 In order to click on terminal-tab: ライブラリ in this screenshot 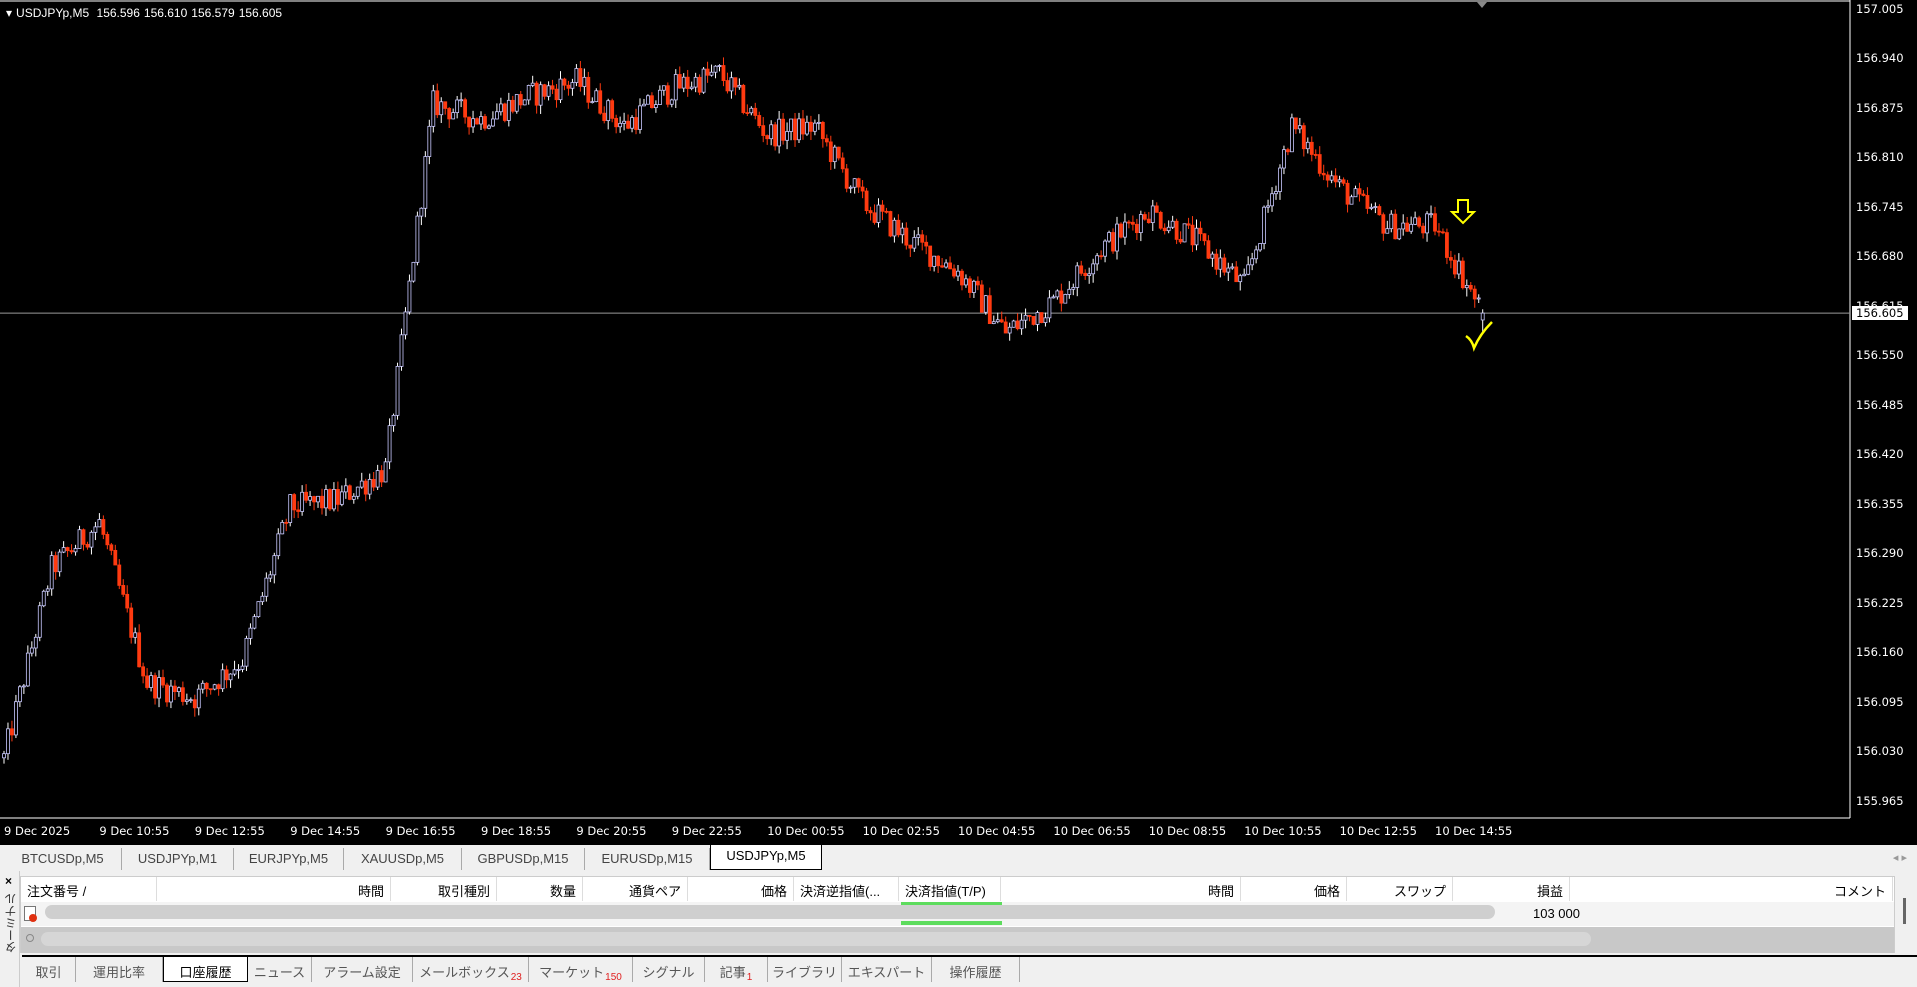, I will do `click(805, 969)`.